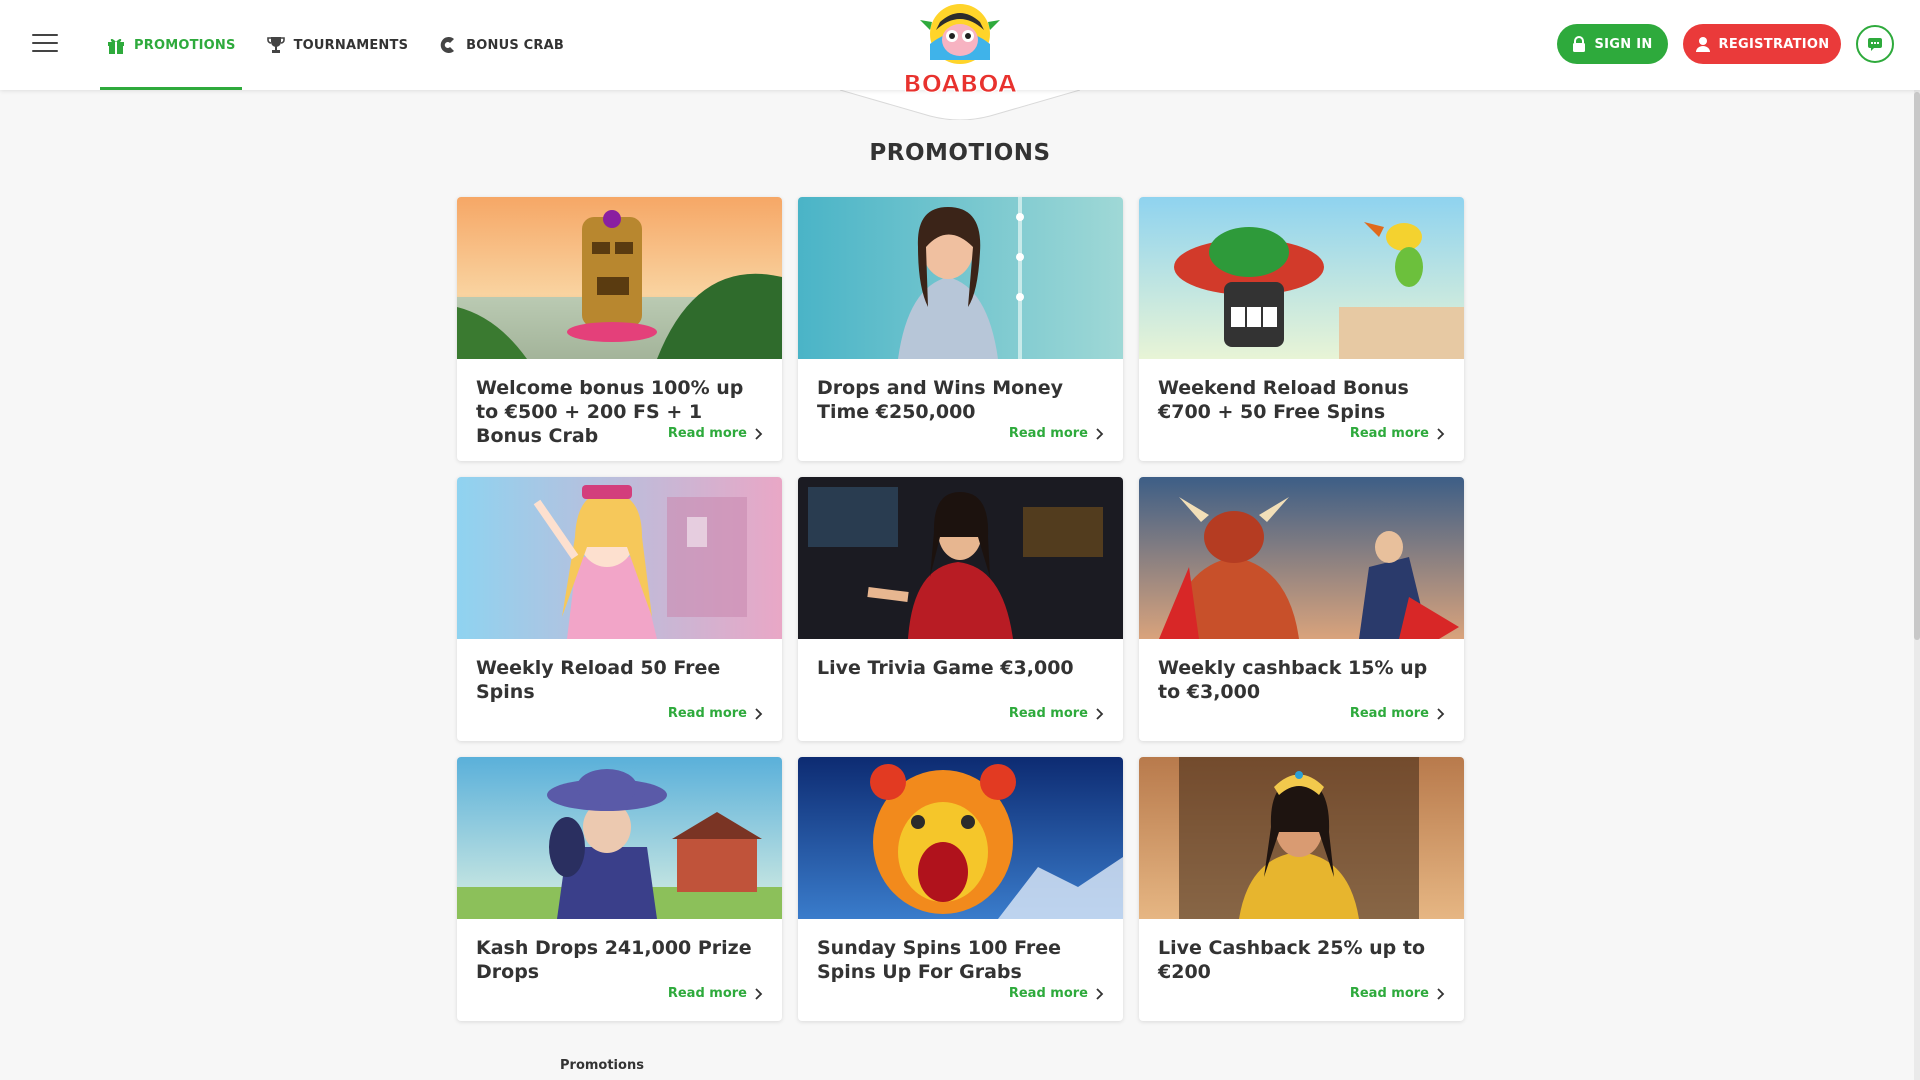 The image size is (1920, 1080). I want to click on registration-button: REGISTRATION, so click(1762, 44).